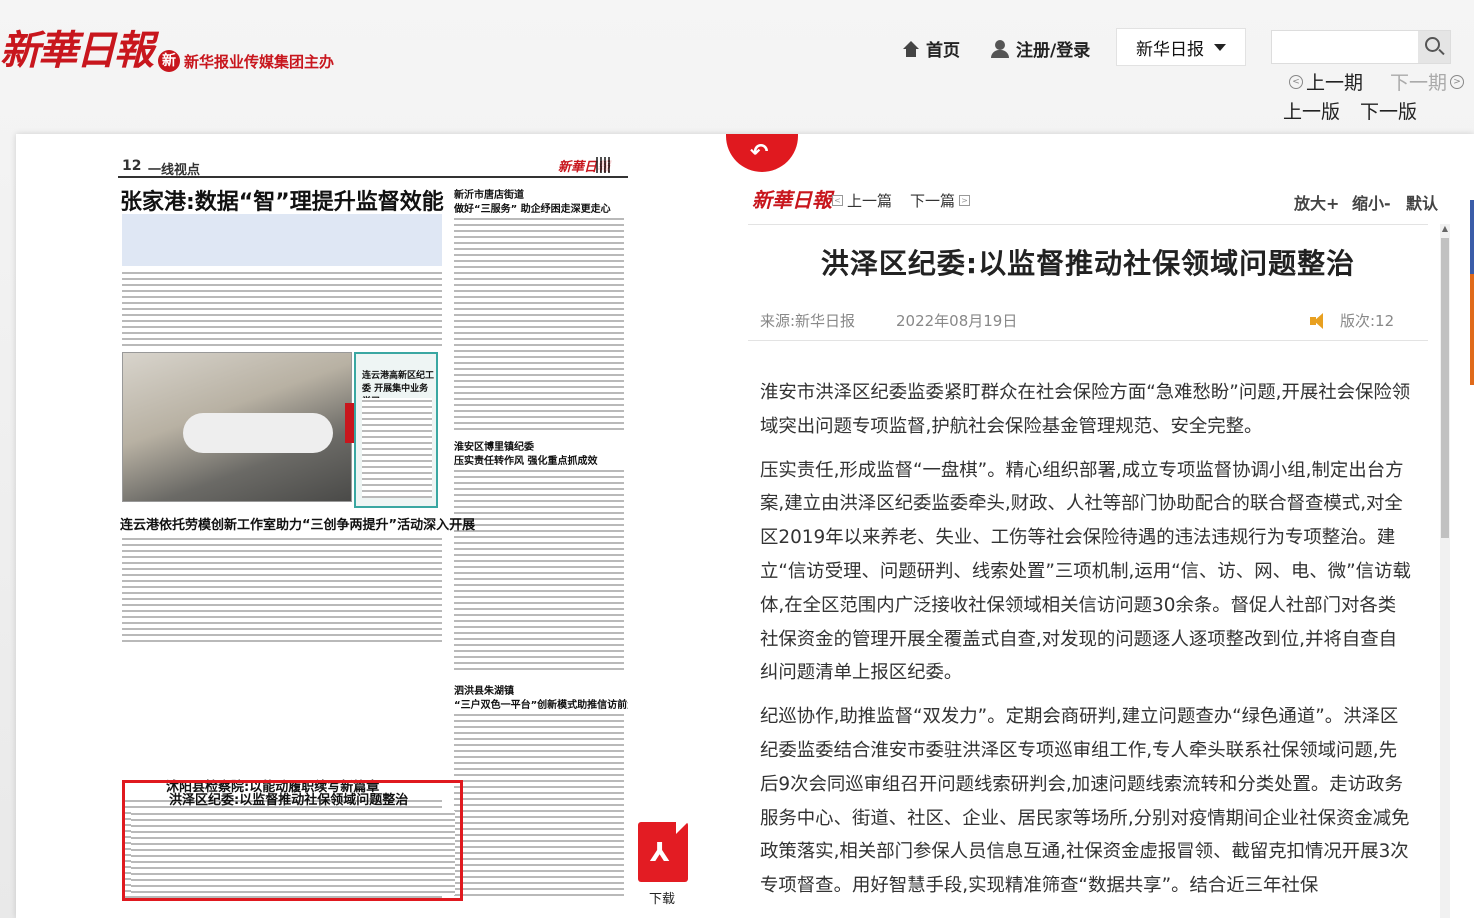  Describe the element at coordinates (1445, 230) in the screenshot. I see `scroll-up-icon: ▲` at that location.